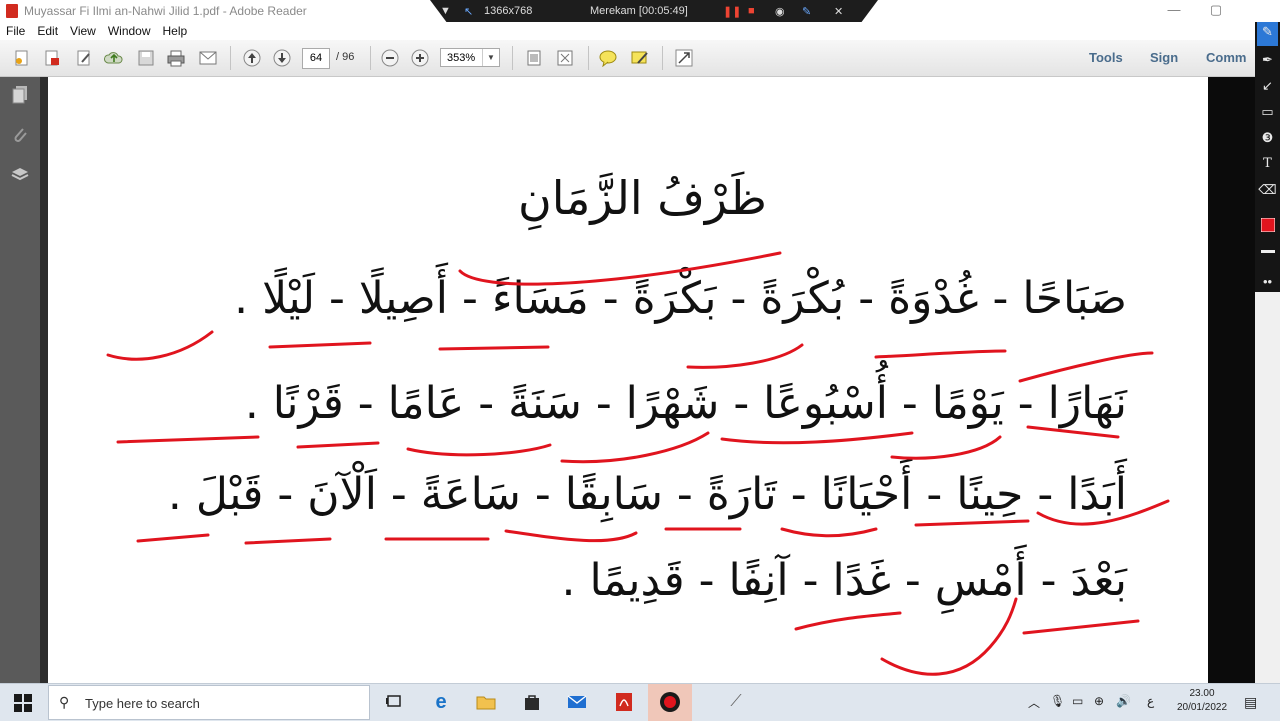 The height and width of the screenshot is (721, 1280). Describe the element at coordinates (1267, 254) in the screenshot. I see `line-width-icon` at that location.